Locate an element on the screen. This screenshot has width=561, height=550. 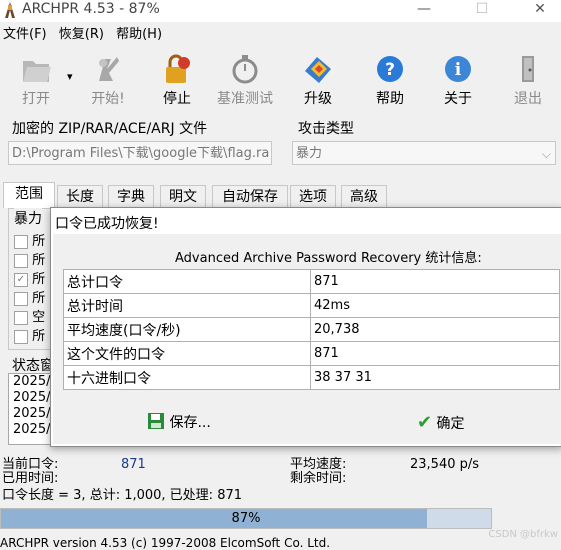
password-length-info: 口令长度 = 3, 总计: 1,000, 已处理: 871 is located at coordinates (122, 495).